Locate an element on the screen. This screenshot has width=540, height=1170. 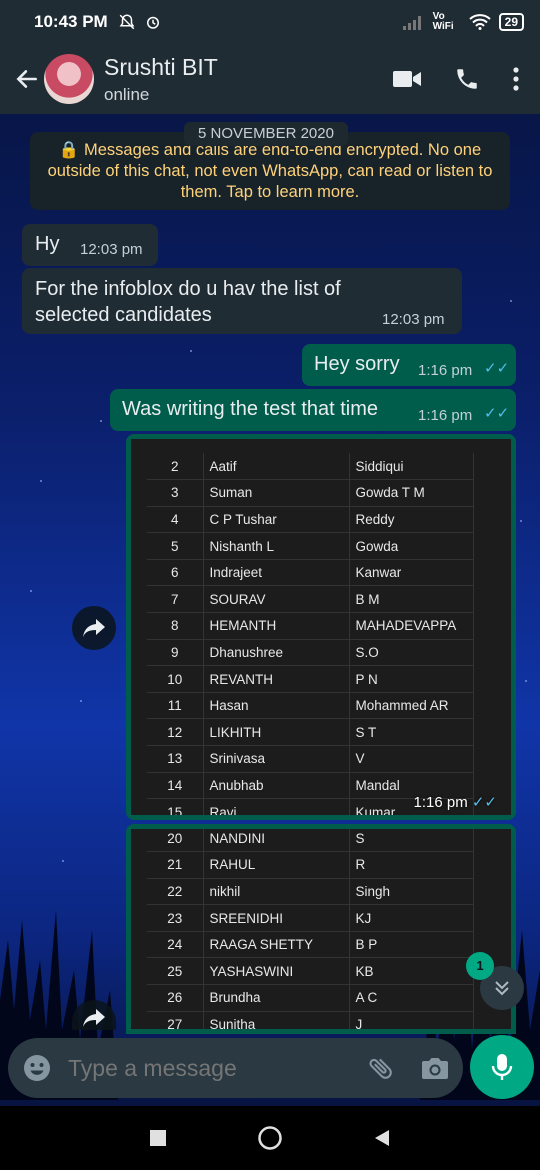
voice-message-button is located at coordinates (502, 1067).